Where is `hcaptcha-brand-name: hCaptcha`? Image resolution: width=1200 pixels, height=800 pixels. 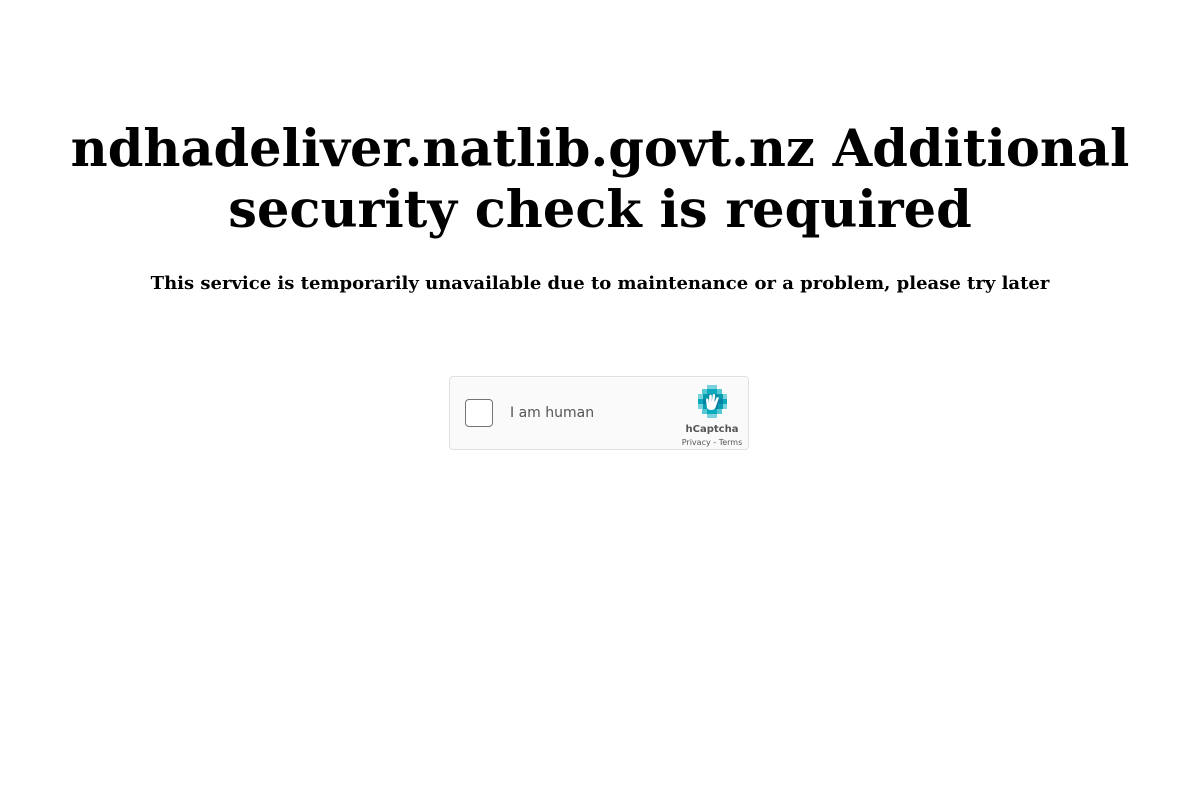
hcaptcha-brand-name: hCaptcha is located at coordinates (712, 429).